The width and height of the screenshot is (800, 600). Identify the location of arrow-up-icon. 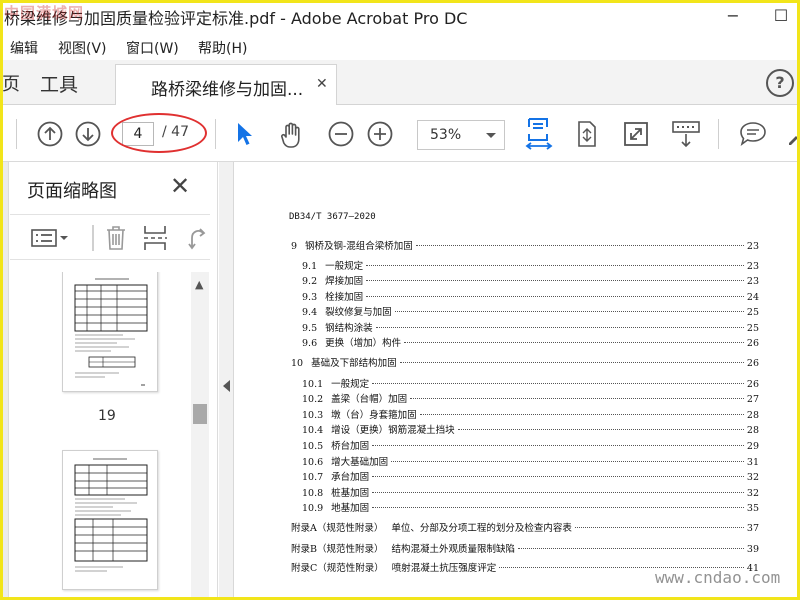
(50, 134).